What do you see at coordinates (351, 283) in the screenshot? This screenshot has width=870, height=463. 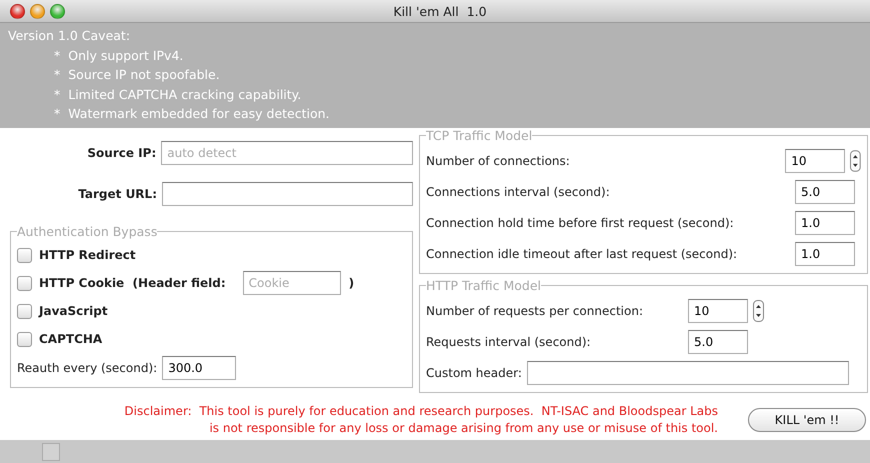 I see `paren-label: )` at bounding box center [351, 283].